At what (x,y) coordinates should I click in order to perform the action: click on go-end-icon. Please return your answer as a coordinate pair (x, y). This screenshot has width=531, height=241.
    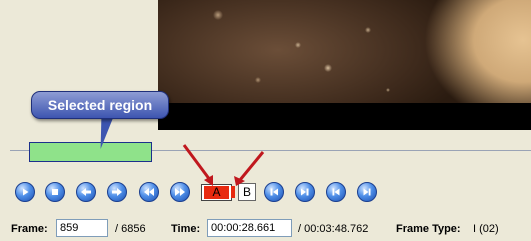
    Looking at the image, I should click on (367, 192).